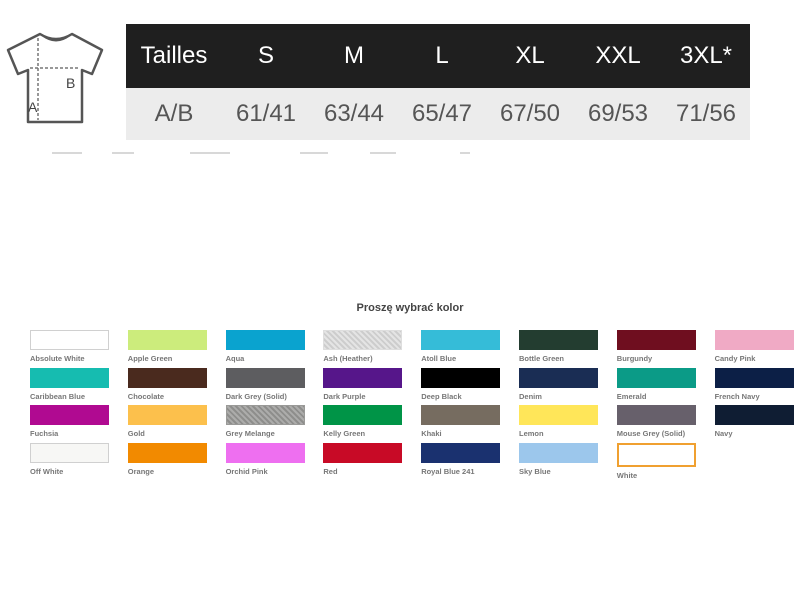  What do you see at coordinates (535, 471) in the screenshot?
I see `color-label: Sky Blue` at bounding box center [535, 471].